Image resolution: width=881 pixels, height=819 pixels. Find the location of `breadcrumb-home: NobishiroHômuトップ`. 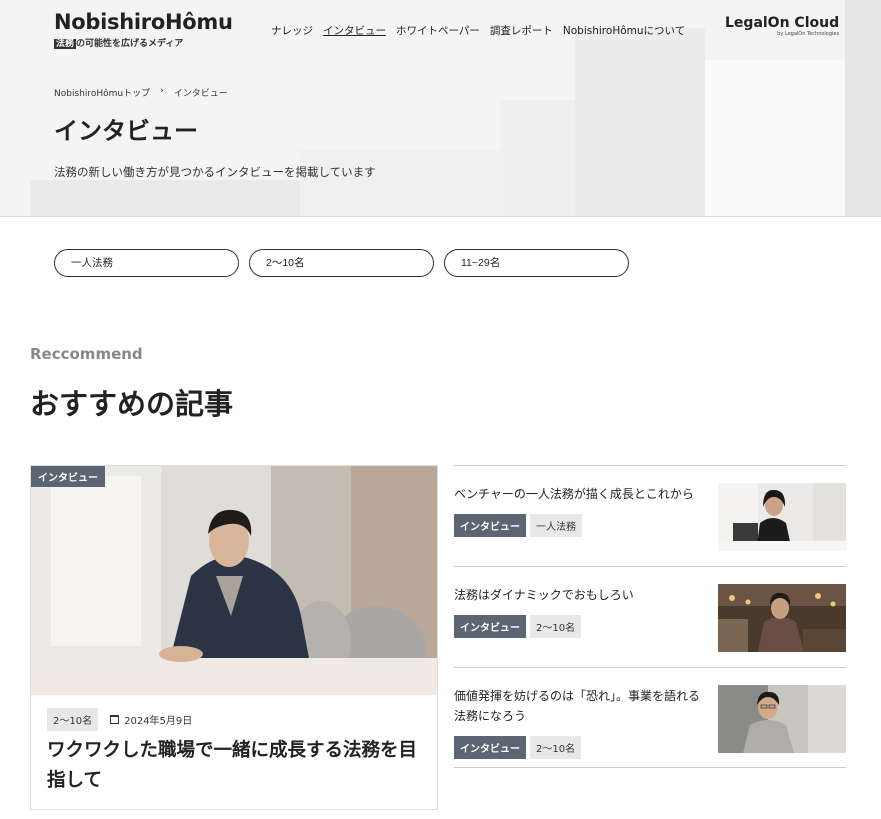

breadcrumb-home: NobishiroHômuトップ is located at coordinates (102, 92).